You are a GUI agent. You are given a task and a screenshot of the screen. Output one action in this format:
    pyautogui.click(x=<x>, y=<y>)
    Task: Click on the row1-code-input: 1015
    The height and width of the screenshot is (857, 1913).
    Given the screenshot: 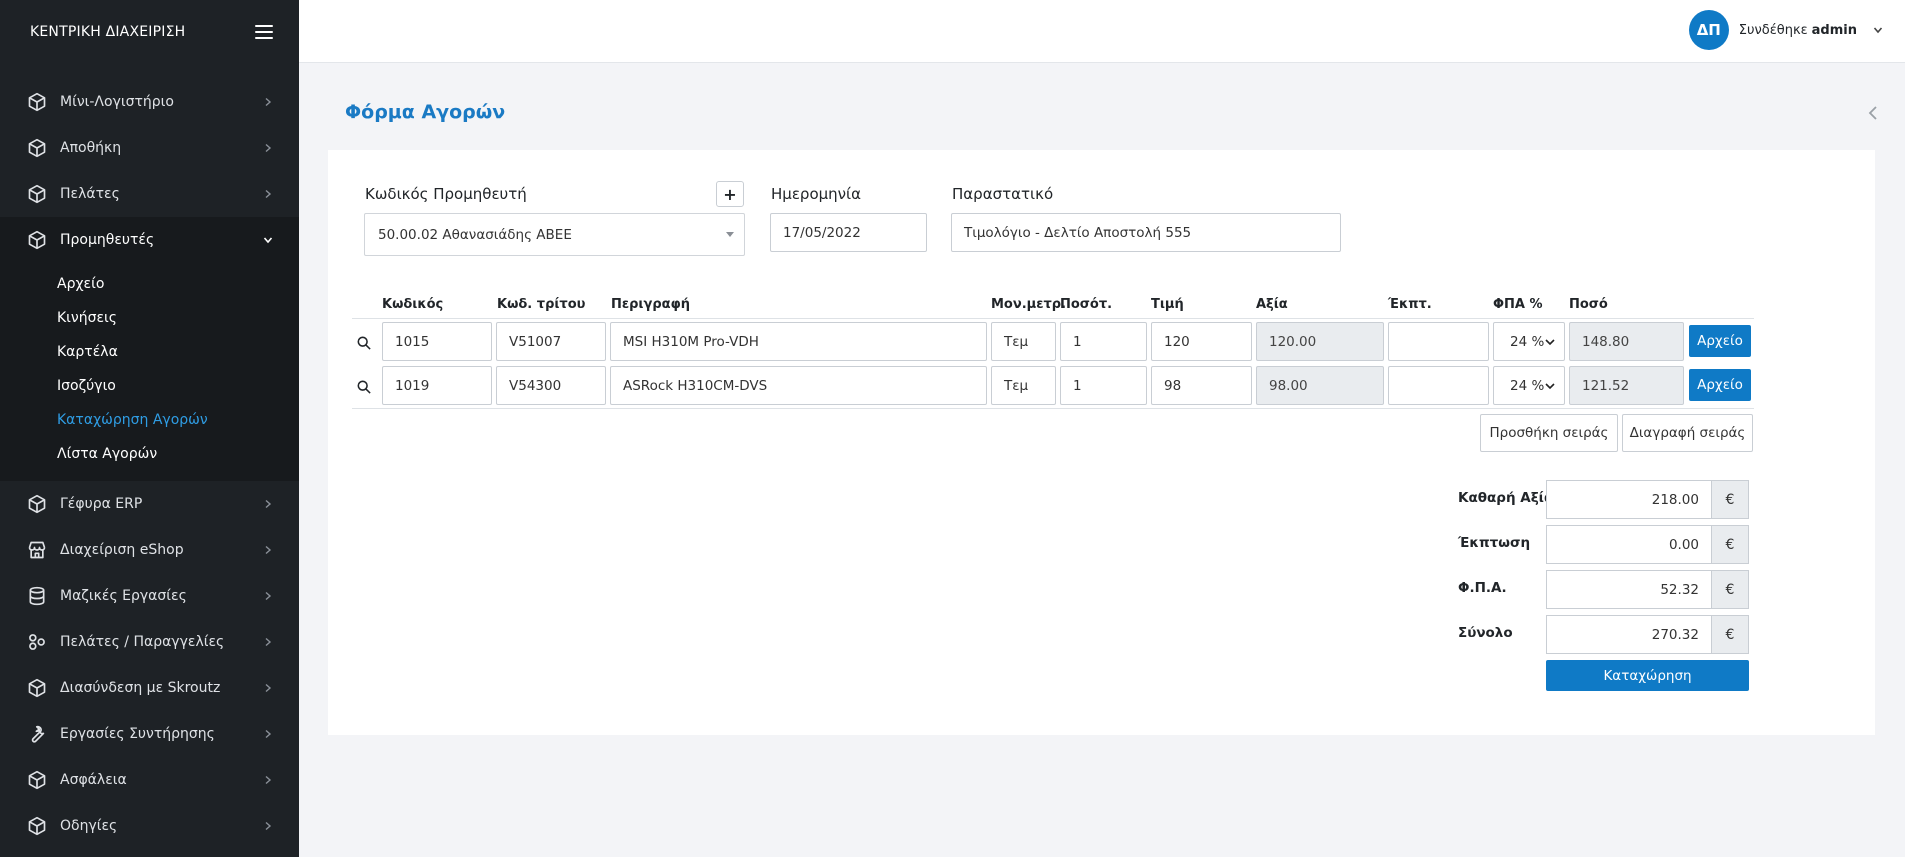 What is the action you would take?
    pyautogui.click(x=437, y=341)
    